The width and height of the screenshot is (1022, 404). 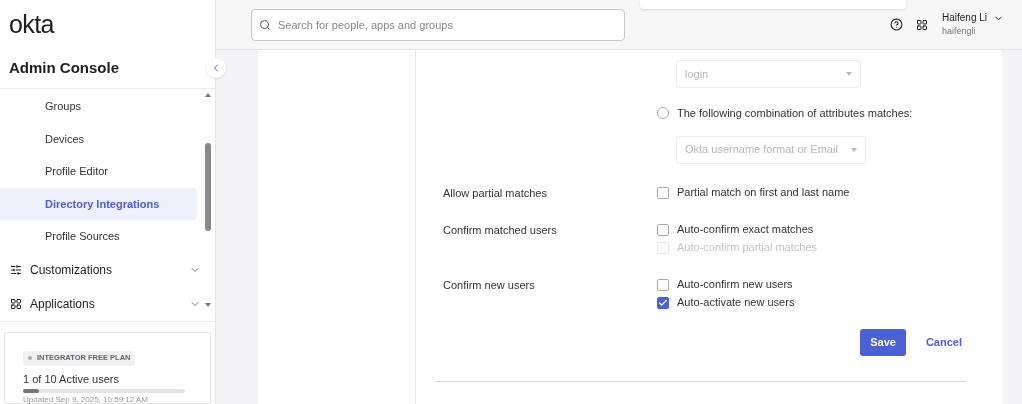 What do you see at coordinates (959, 32) in the screenshot?
I see `username: haifengli` at bounding box center [959, 32].